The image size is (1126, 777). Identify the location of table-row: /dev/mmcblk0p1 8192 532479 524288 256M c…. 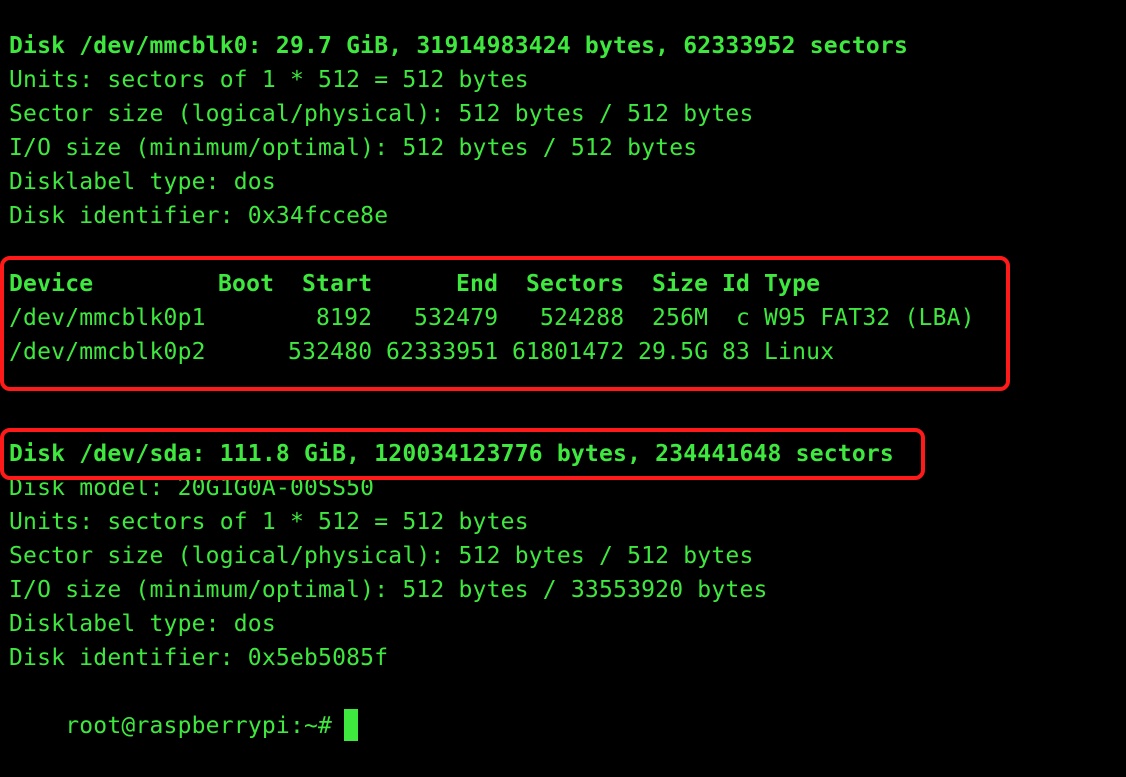
(509, 318).